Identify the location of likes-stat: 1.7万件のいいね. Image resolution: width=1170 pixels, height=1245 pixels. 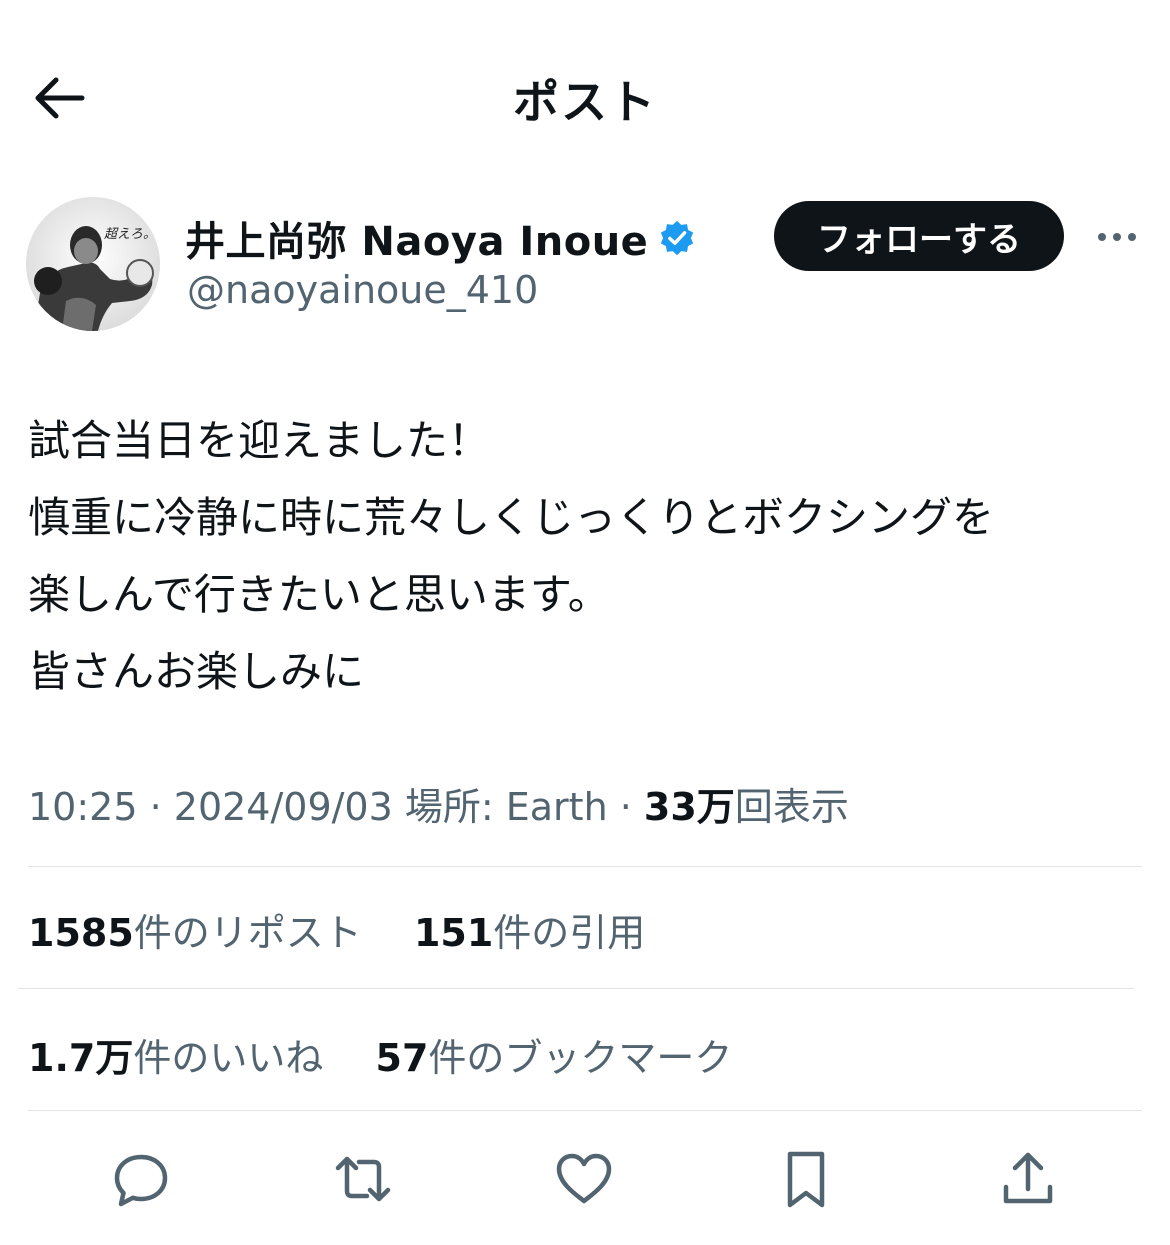
(175, 1058).